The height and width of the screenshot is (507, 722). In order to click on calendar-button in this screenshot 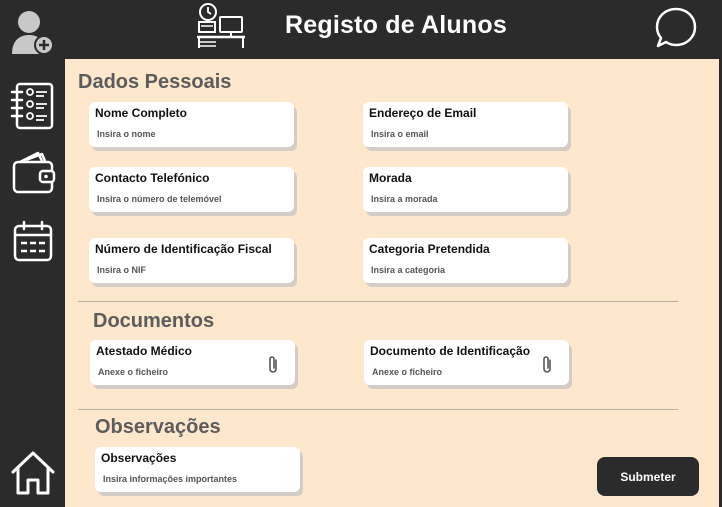, I will do `click(32, 242)`.